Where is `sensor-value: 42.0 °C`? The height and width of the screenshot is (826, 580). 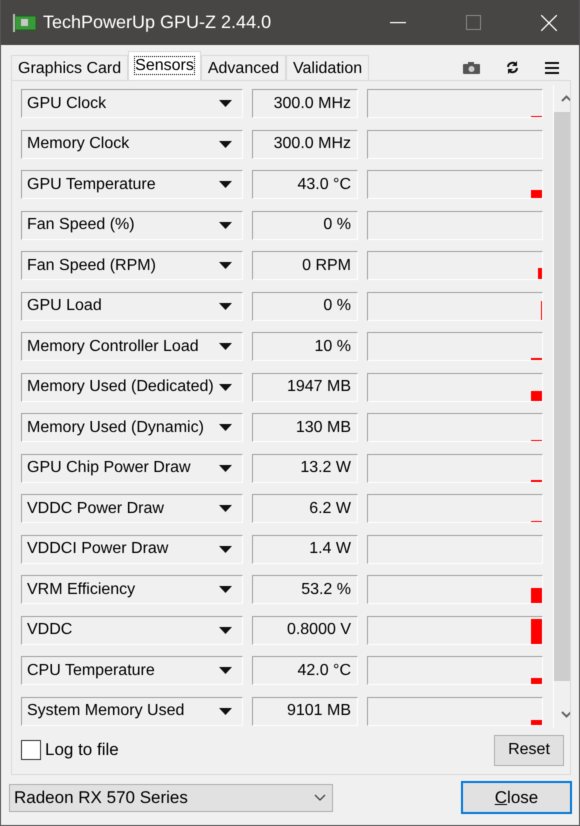
sensor-value: 42.0 °C is located at coordinates (305, 670).